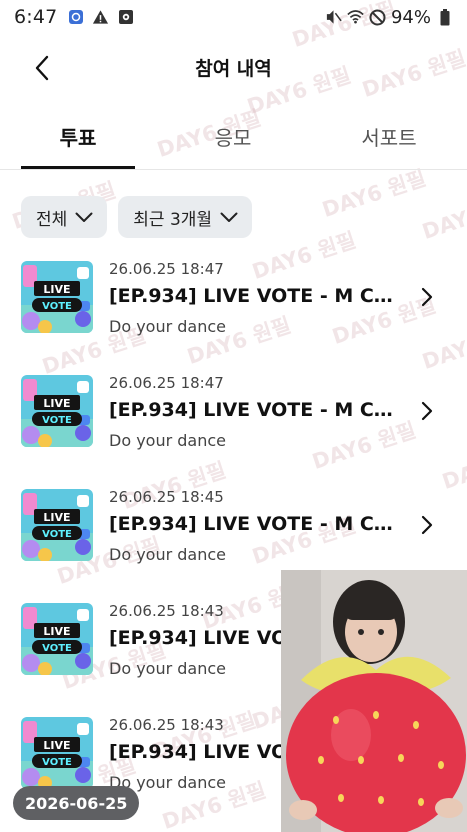  What do you see at coordinates (52, 219) in the screenshot?
I see `type-filter-label: 전체` at bounding box center [52, 219].